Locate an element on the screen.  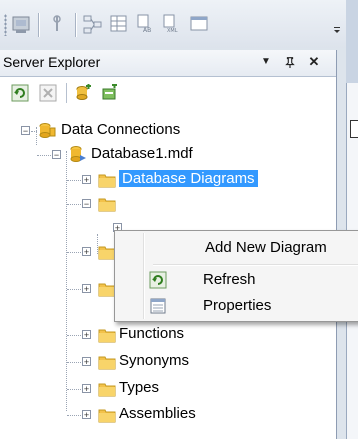
property-icon is located at coordinates (57, 24).